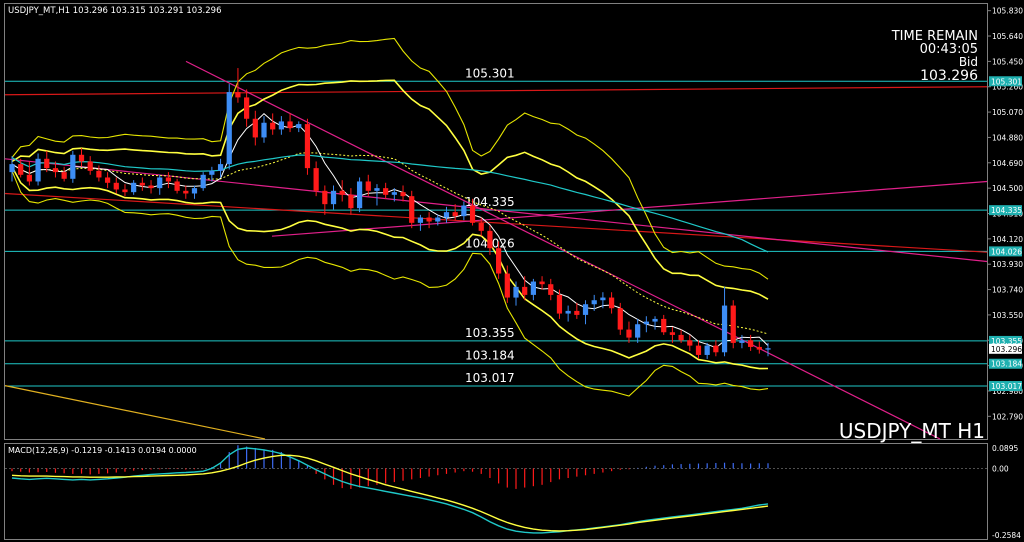 This screenshot has height=542, width=1024. Describe the element at coordinates (1007, 239) in the screenshot. I see `y-tick-label: 104.120` at that location.